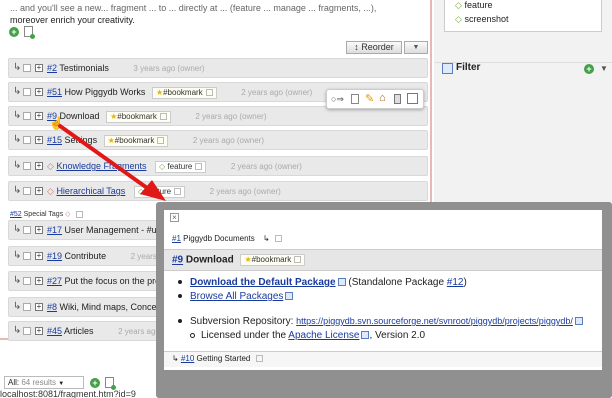 Image resolution: width=612 pixels, height=398 pixels. I want to click on parent-fragment-link: #1 Piggydb Documents ↳, so click(227, 238).